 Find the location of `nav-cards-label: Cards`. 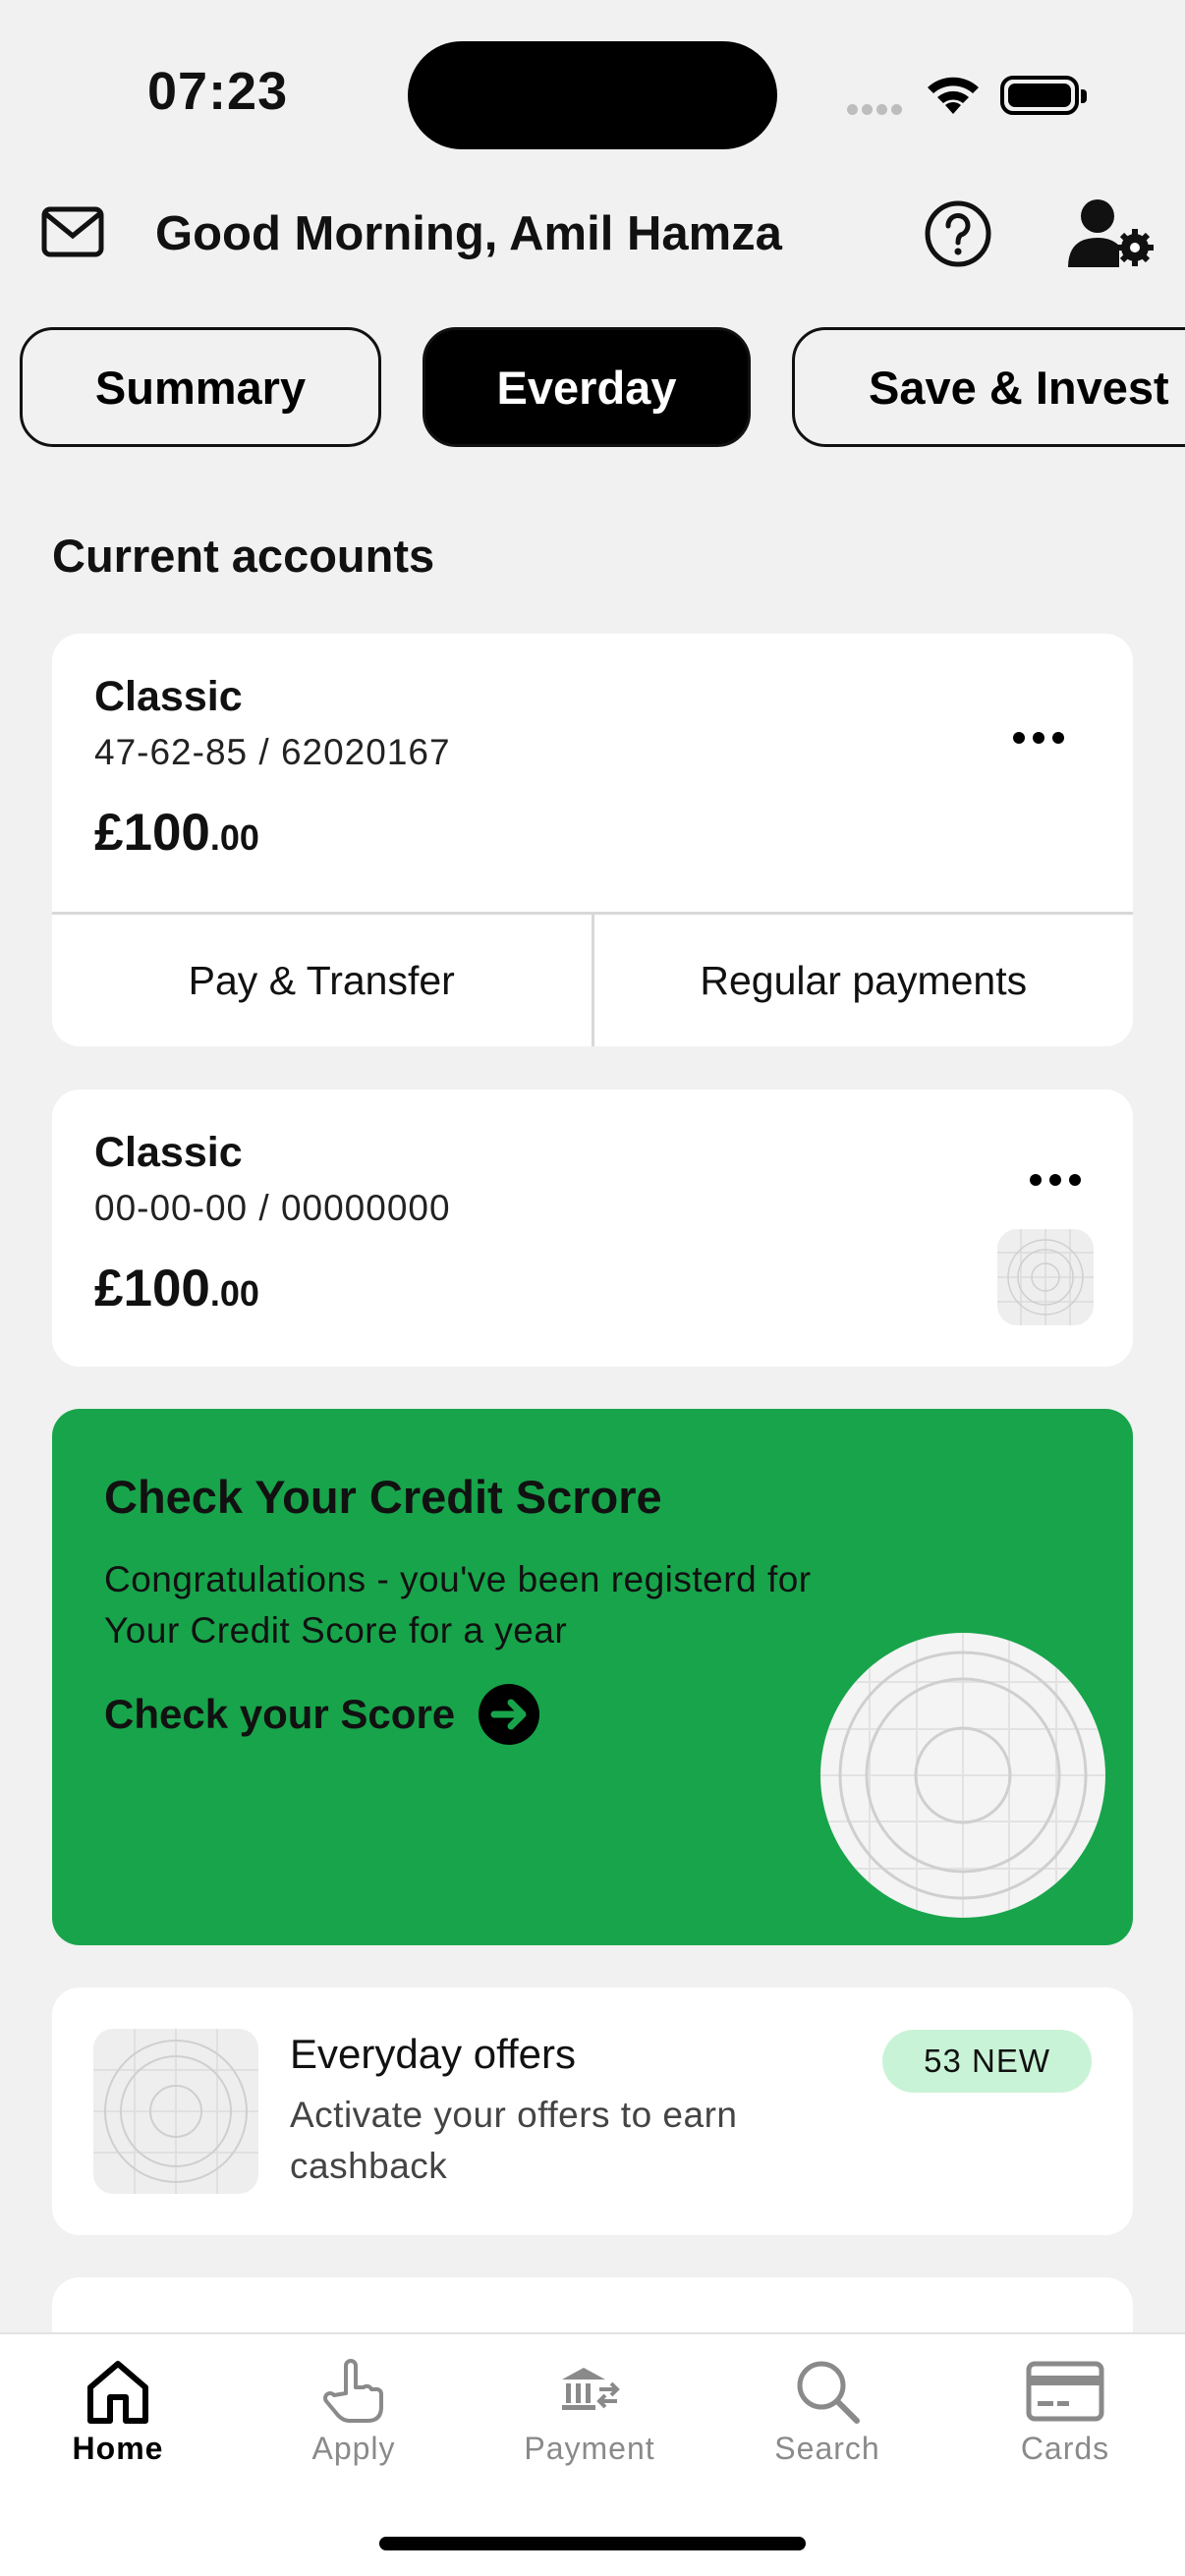

nav-cards-label: Cards is located at coordinates (1065, 2448).